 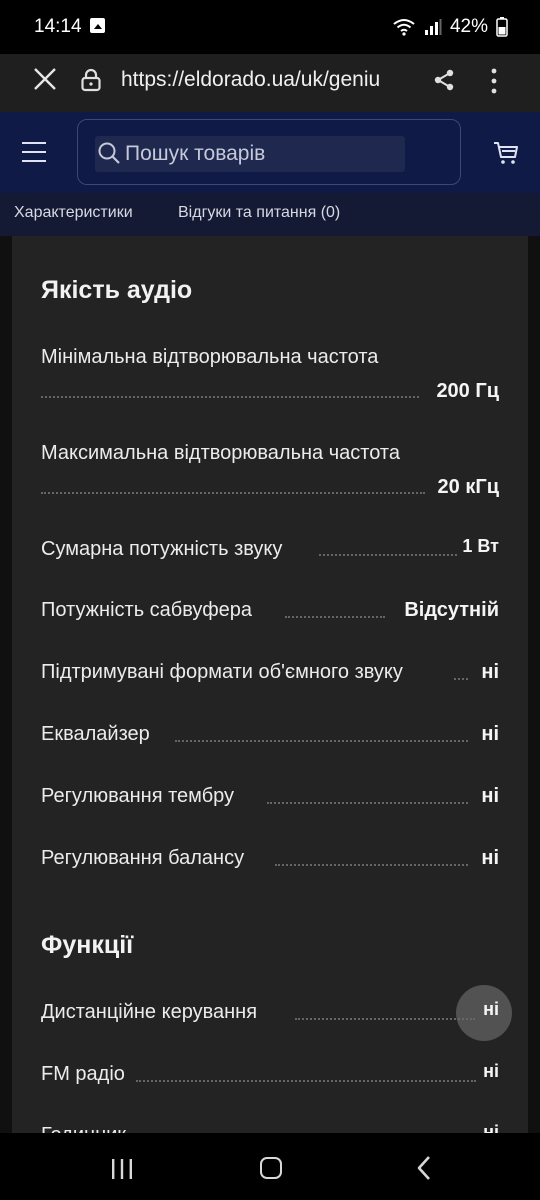 I want to click on spec-label: Регулювання балансу, so click(x=143, y=858).